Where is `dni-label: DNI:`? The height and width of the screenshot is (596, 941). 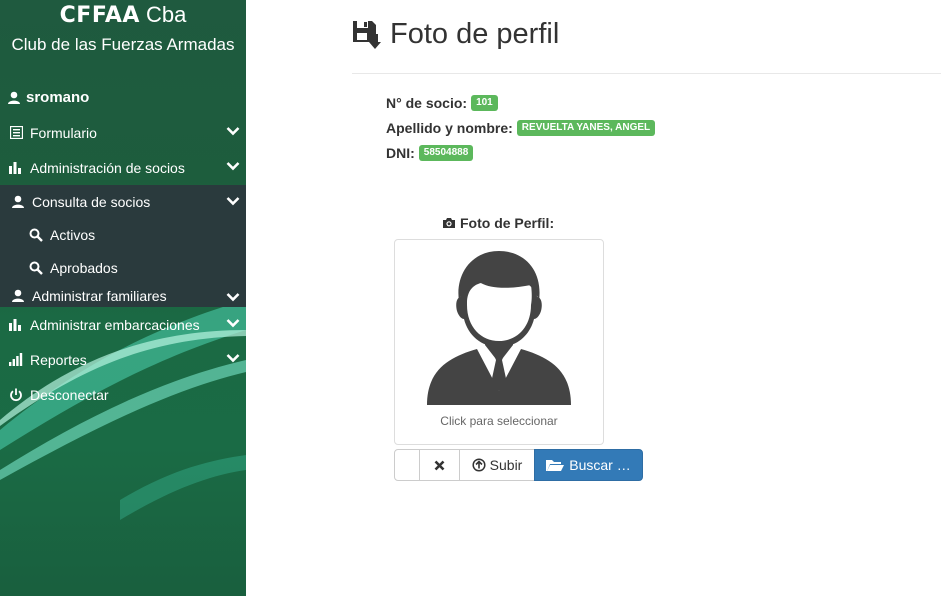 dni-label: DNI: is located at coordinates (400, 153).